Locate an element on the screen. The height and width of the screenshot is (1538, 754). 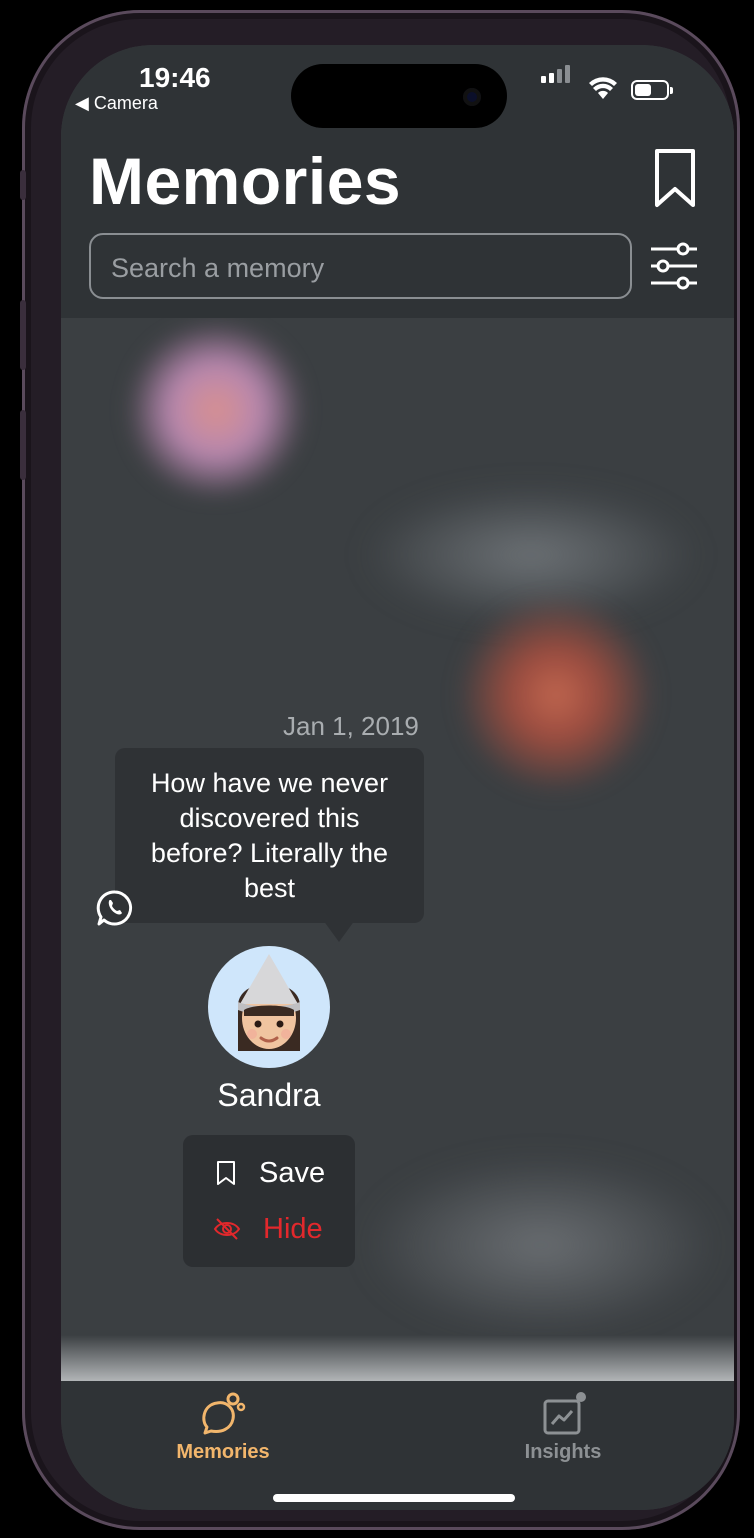
memory-date: Jan 1, 2019 is located at coordinates (351, 726).